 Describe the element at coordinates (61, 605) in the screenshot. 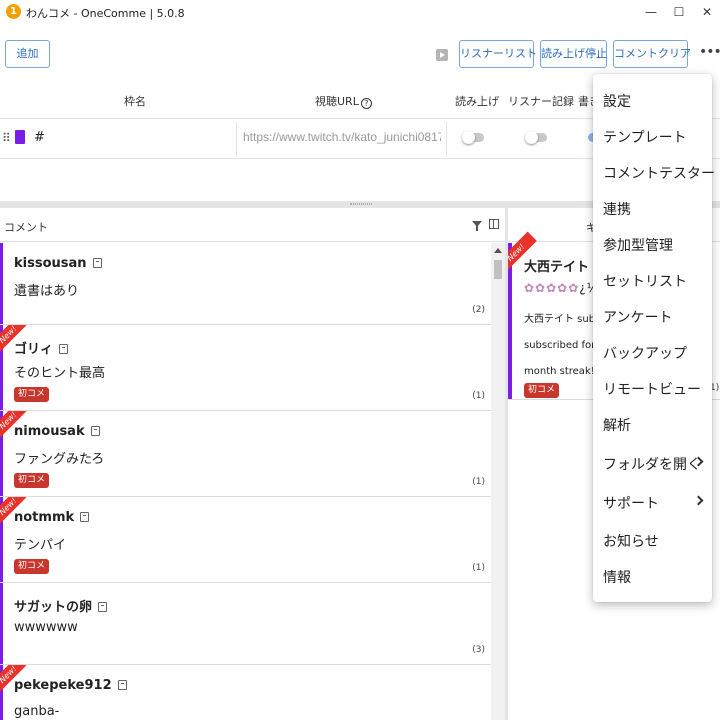

I see `comment-author: サガットの卵` at that location.